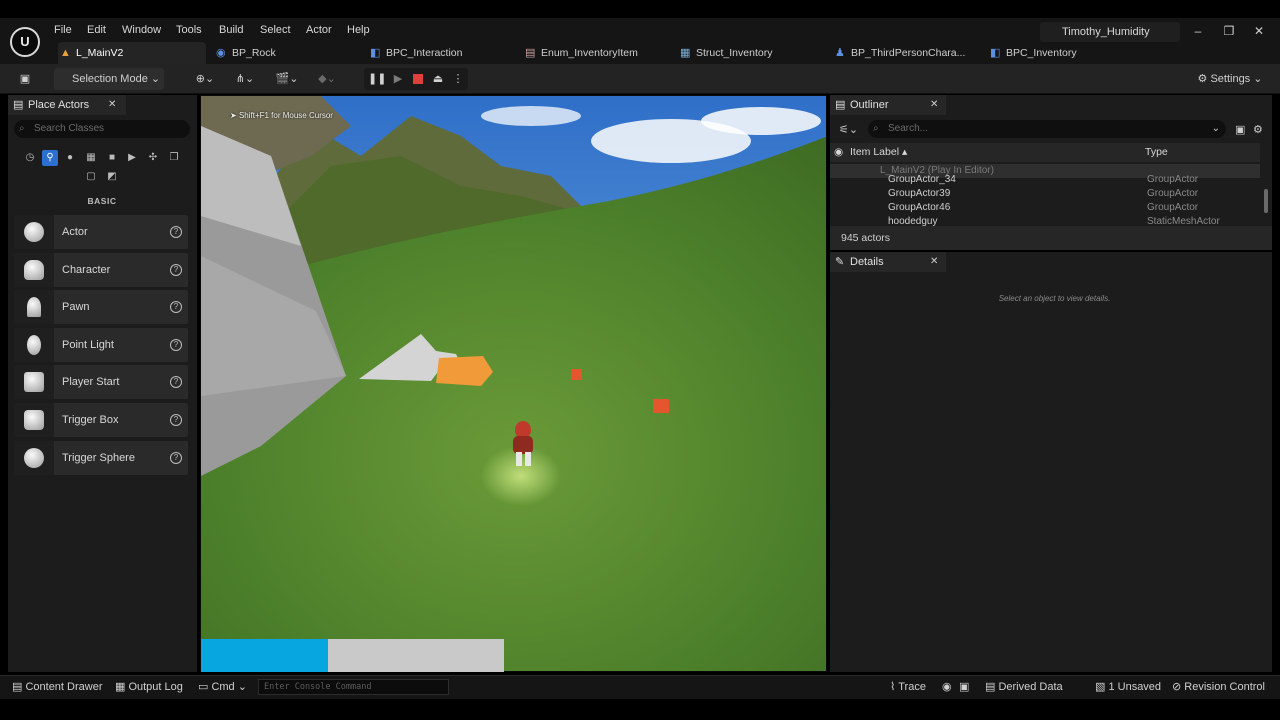 This screenshot has height=720, width=1280. I want to click on column-type: Type, so click(1156, 152).